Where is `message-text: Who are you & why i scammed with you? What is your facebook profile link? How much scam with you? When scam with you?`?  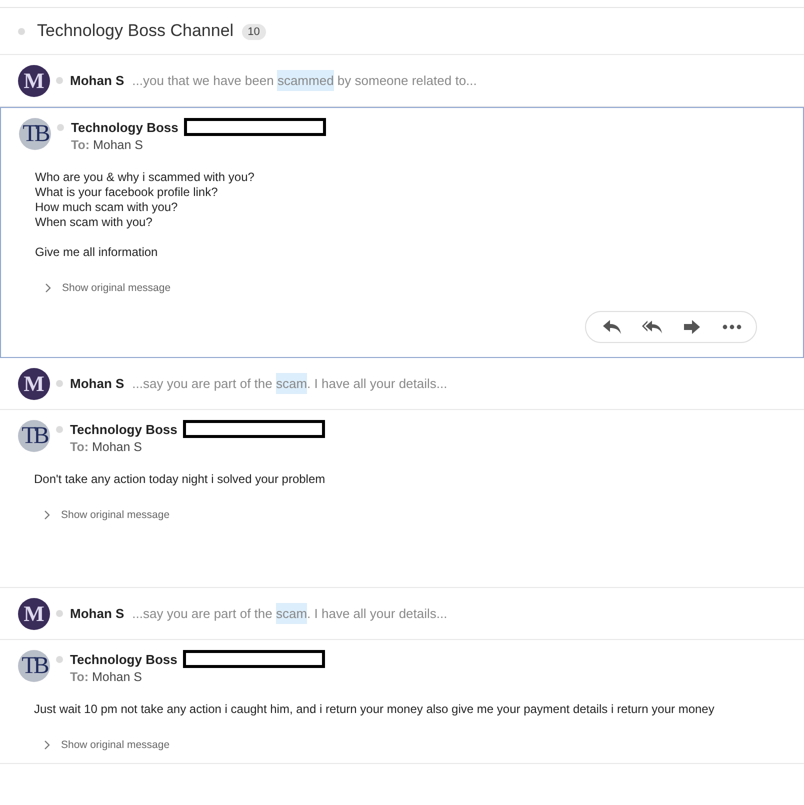 message-text: Who are you & why i scammed with you? What is your facebook profile link? How much scam with you? When scam with you? is located at coordinates (145, 200).